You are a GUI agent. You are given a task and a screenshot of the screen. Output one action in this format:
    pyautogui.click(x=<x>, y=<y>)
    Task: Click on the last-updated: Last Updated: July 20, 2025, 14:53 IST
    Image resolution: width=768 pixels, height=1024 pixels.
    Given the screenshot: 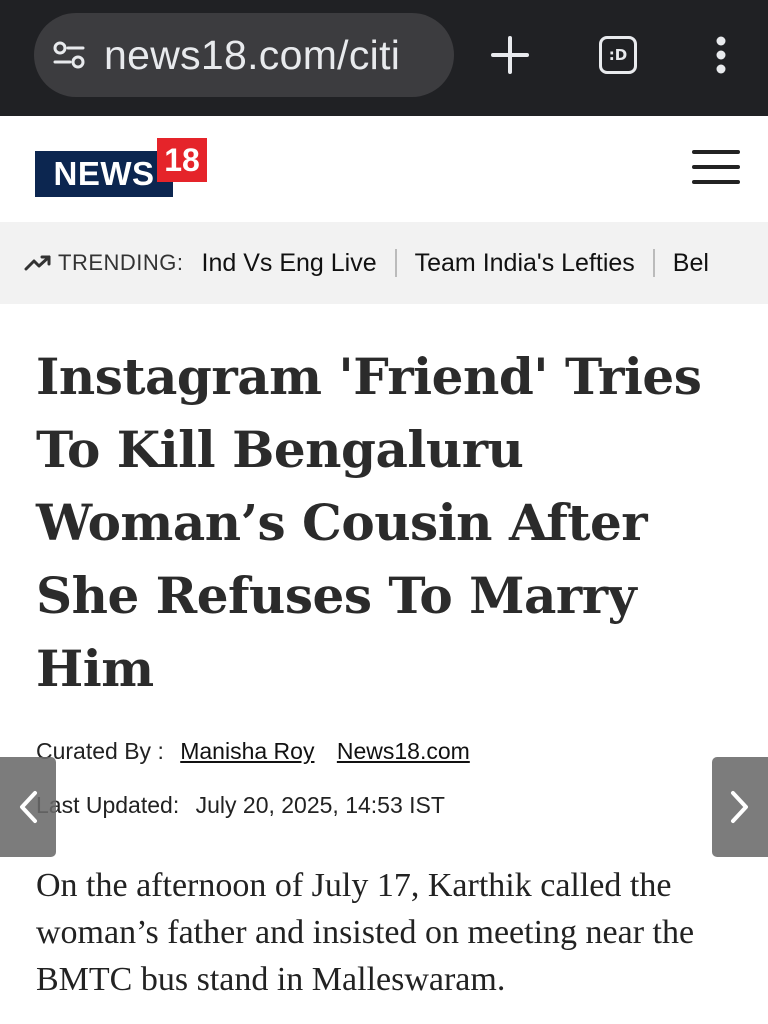 What is the action you would take?
    pyautogui.click(x=240, y=805)
    